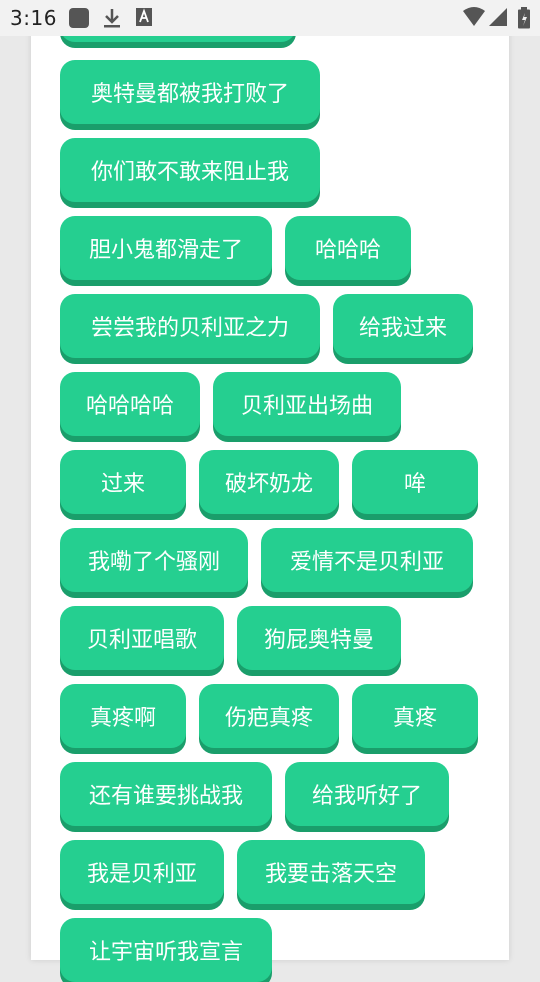 This screenshot has height=982, width=540. What do you see at coordinates (474, 19) in the screenshot?
I see `wifi-icon` at bounding box center [474, 19].